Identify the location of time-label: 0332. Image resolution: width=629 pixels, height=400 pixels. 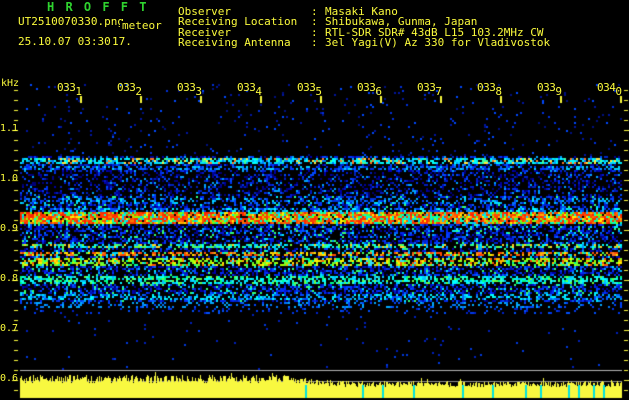
(129, 89).